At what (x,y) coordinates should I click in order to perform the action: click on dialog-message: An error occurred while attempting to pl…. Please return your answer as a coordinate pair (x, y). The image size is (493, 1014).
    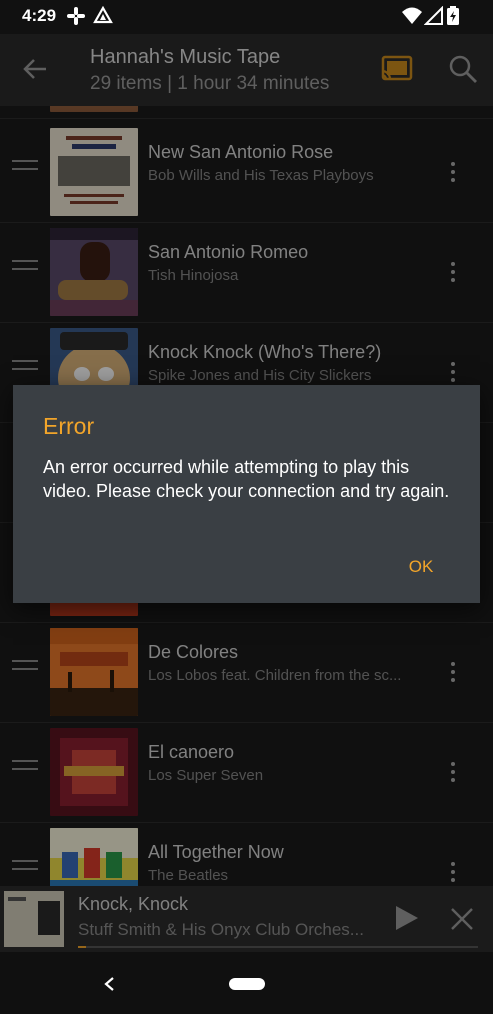
    Looking at the image, I should click on (246, 479).